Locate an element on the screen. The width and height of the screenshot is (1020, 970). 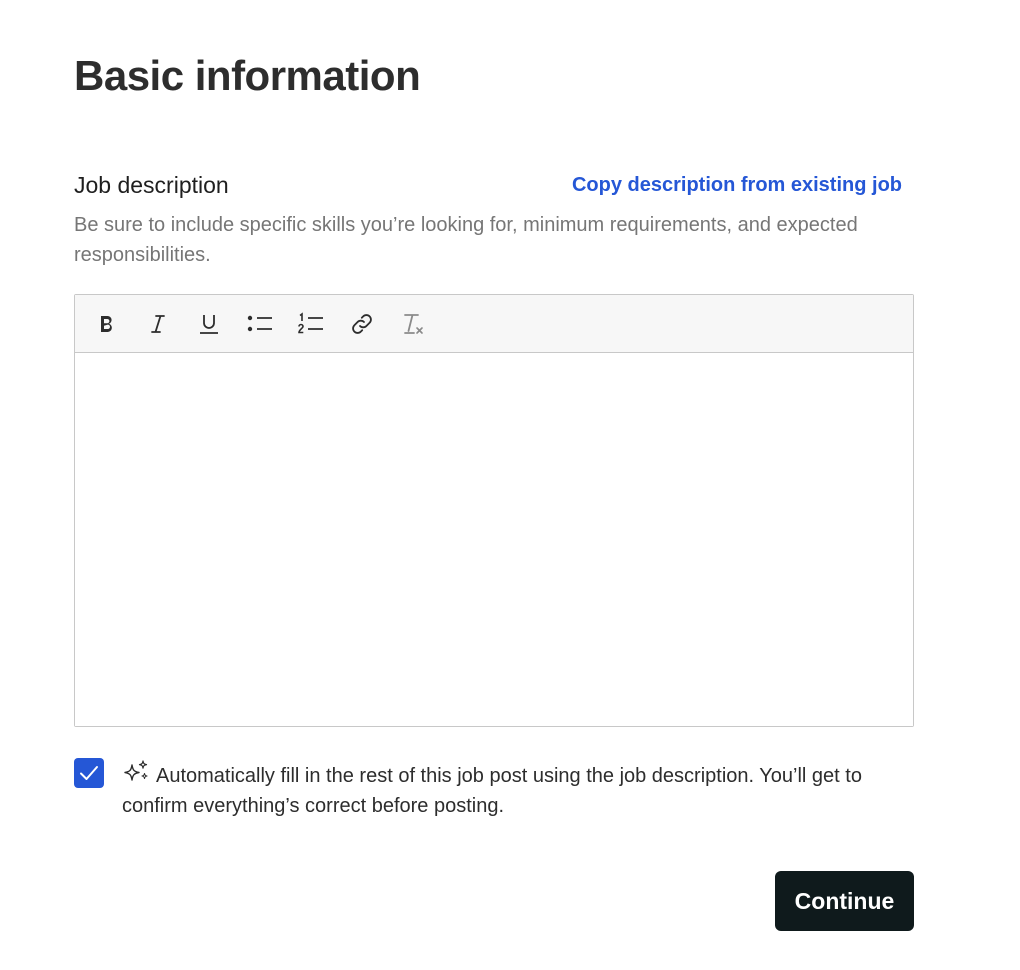
bold-button is located at coordinates (107, 324).